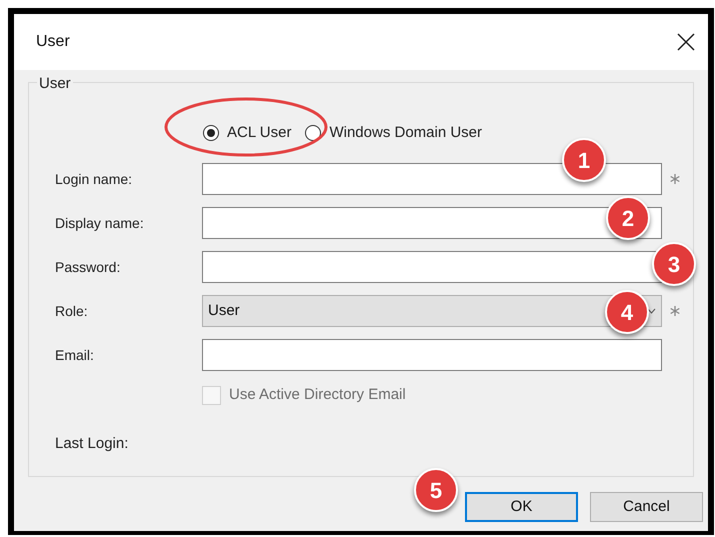  Describe the element at coordinates (521, 507) in the screenshot. I see `dialog-button: OK` at that location.